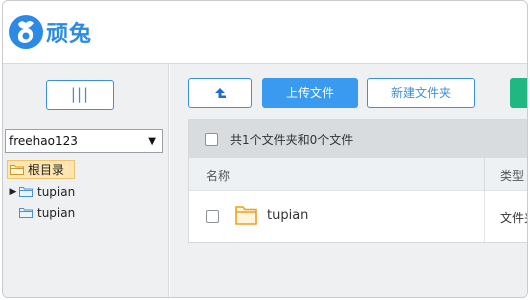 The image size is (530, 300). I want to click on row-checkbox, so click(212, 216).